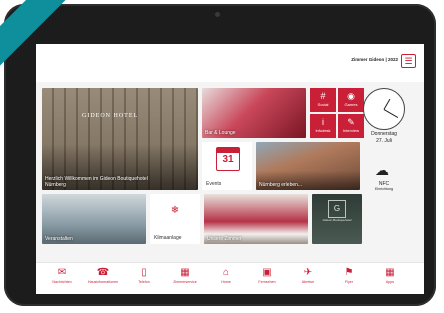 The image size is (444, 313). Describe the element at coordinates (220, 133) in the screenshot. I see `bar-caption: Bar & Lounge` at that location.